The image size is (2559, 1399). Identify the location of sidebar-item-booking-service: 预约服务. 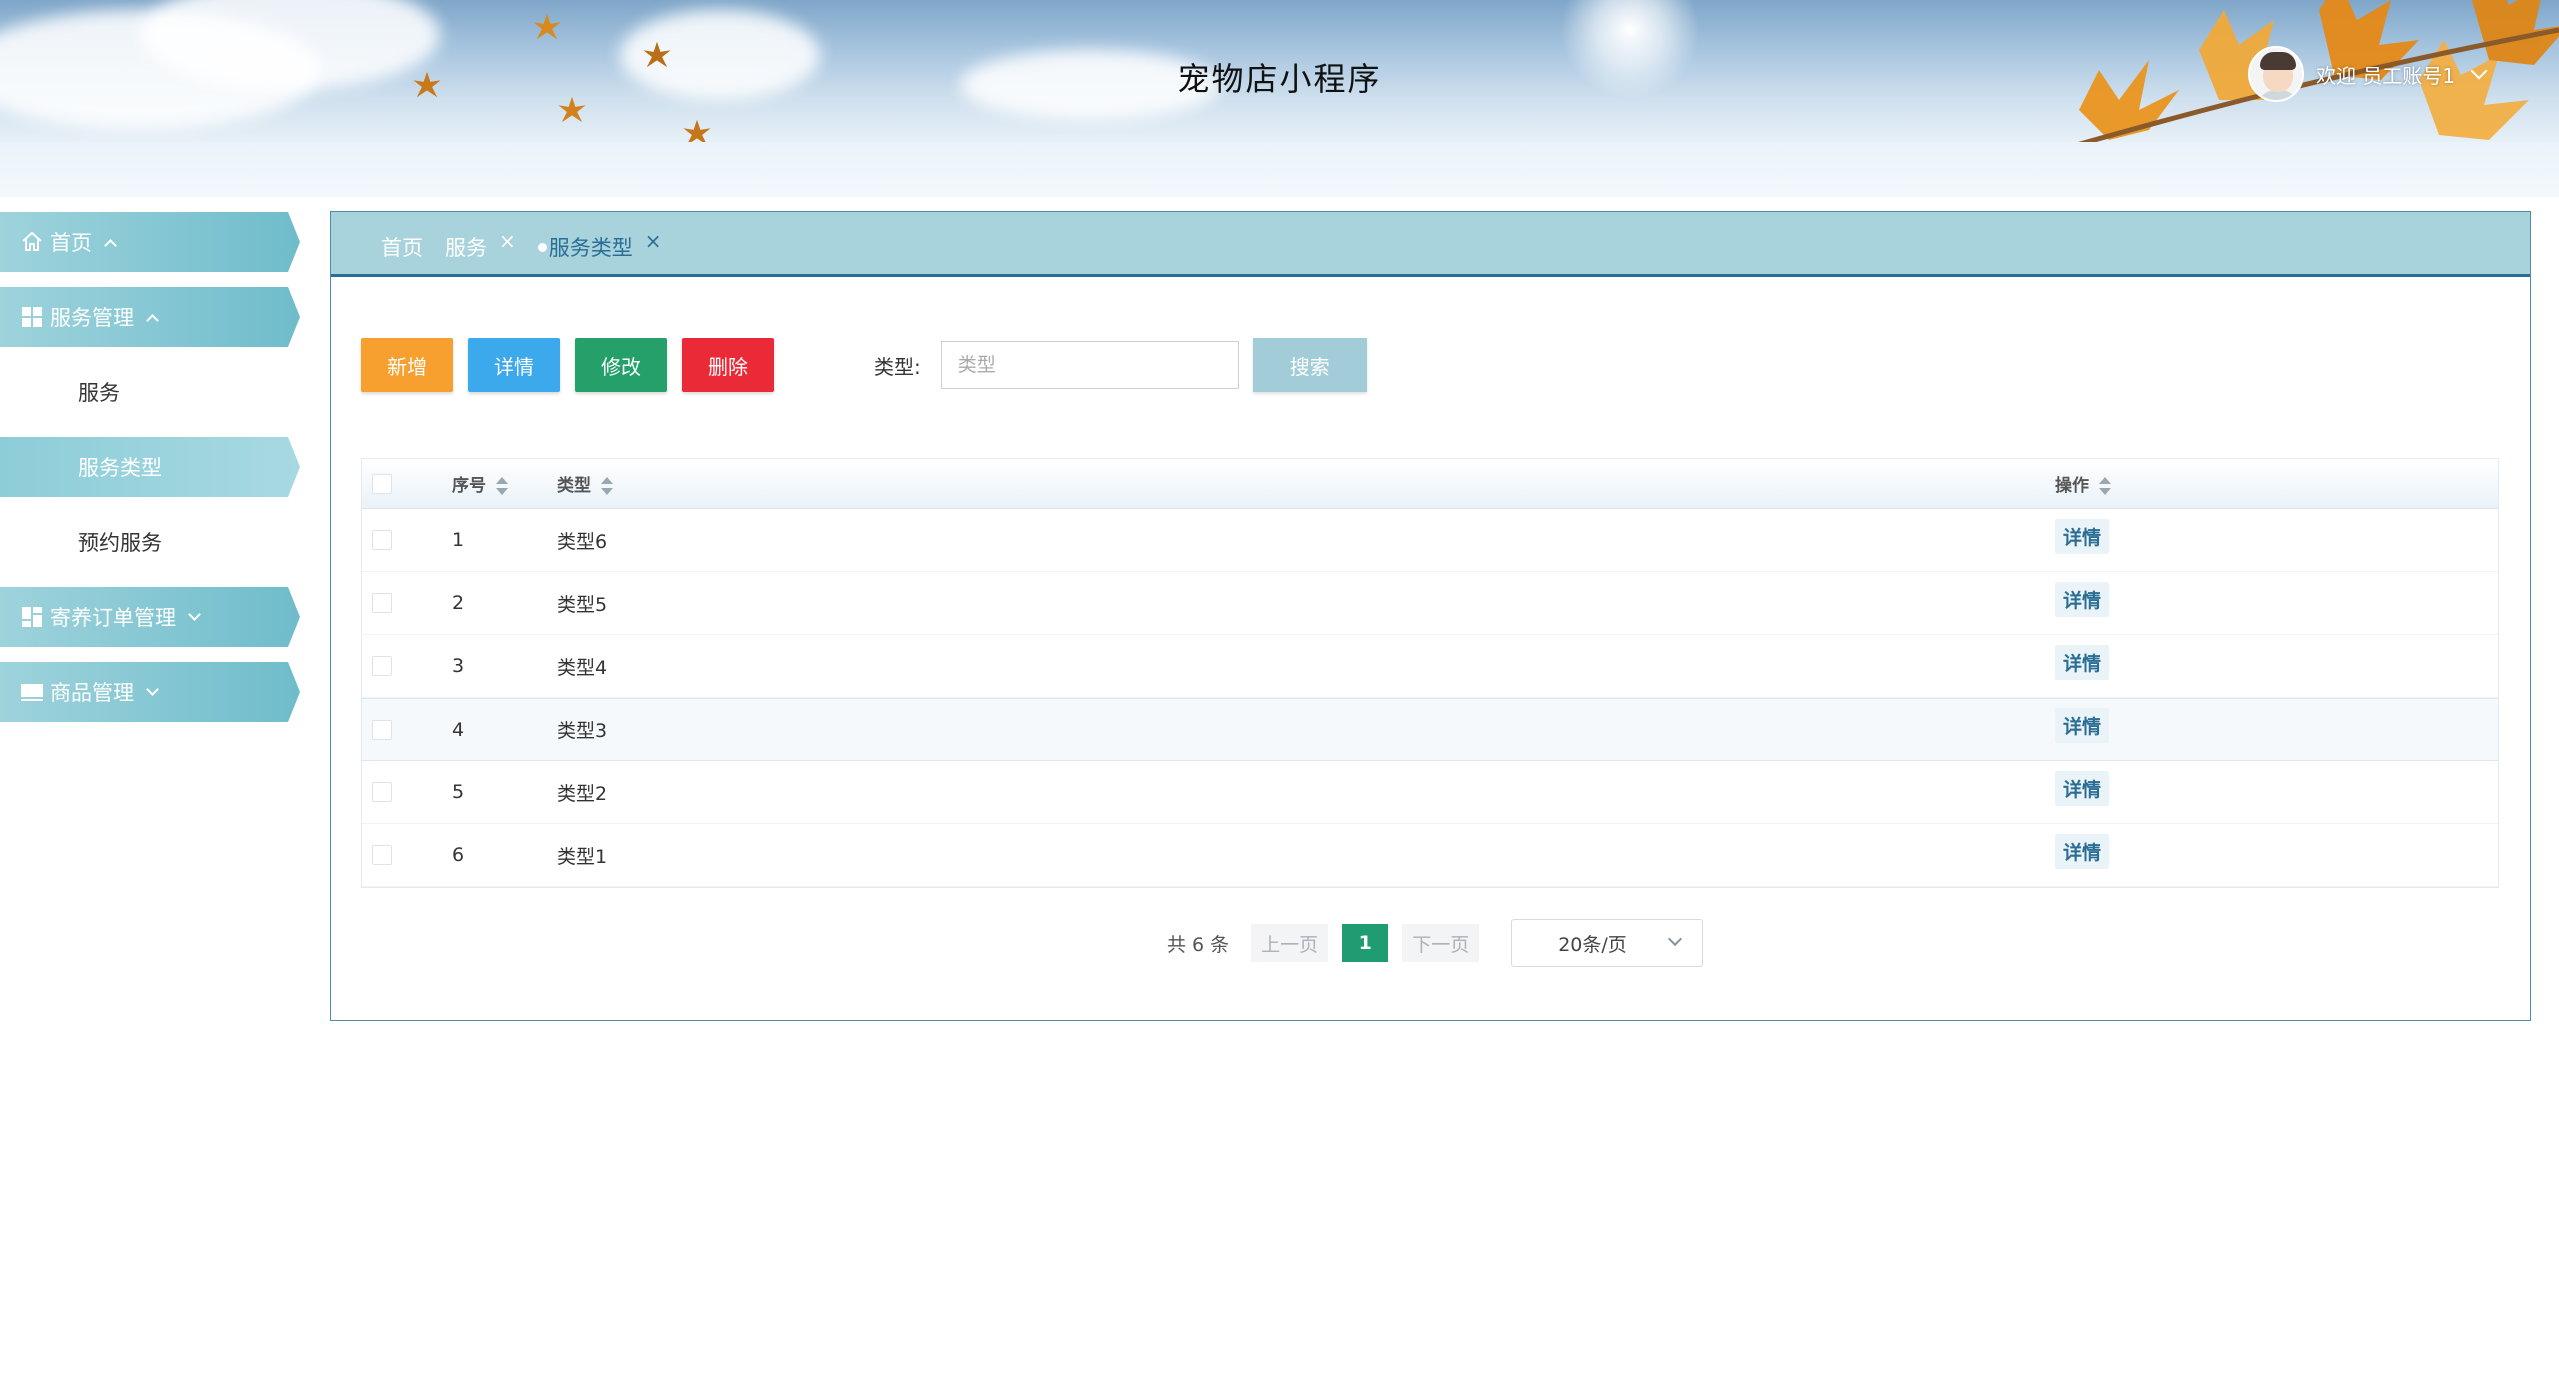
(150, 542).